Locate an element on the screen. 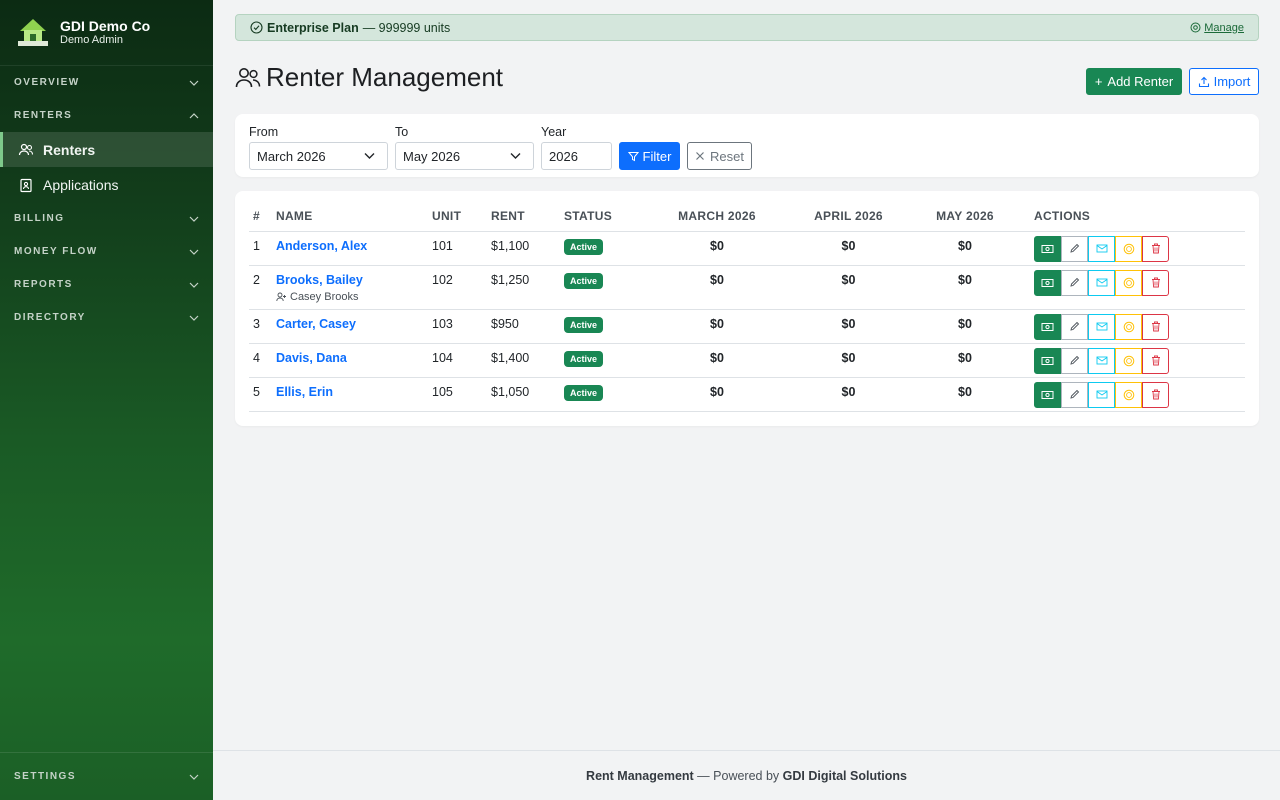 The height and width of the screenshot is (800, 1280). manage-link-label: Manage is located at coordinates (1224, 27).